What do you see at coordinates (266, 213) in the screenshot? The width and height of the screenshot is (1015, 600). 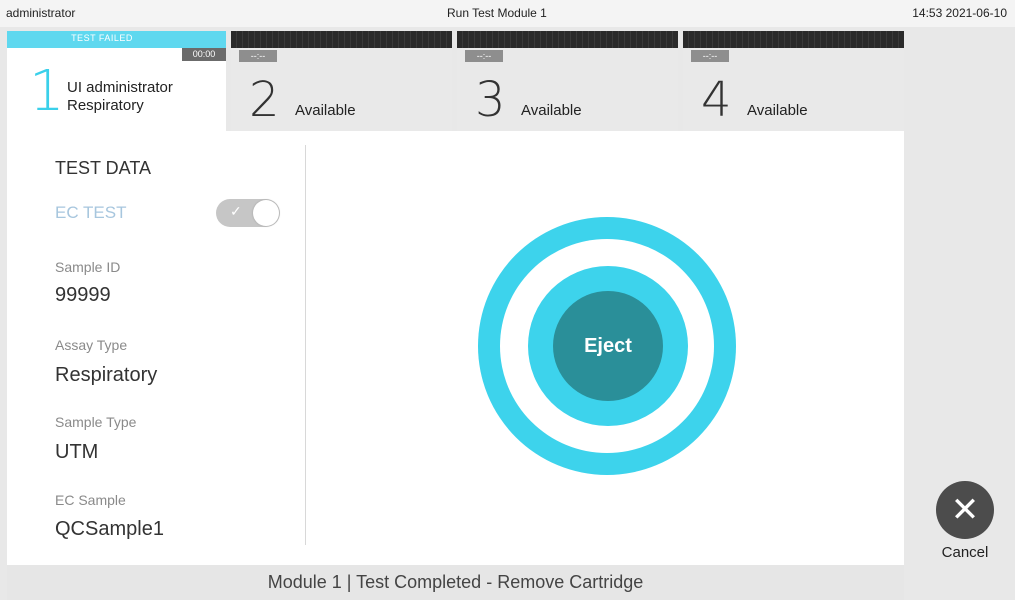 I see `toggle-knob` at bounding box center [266, 213].